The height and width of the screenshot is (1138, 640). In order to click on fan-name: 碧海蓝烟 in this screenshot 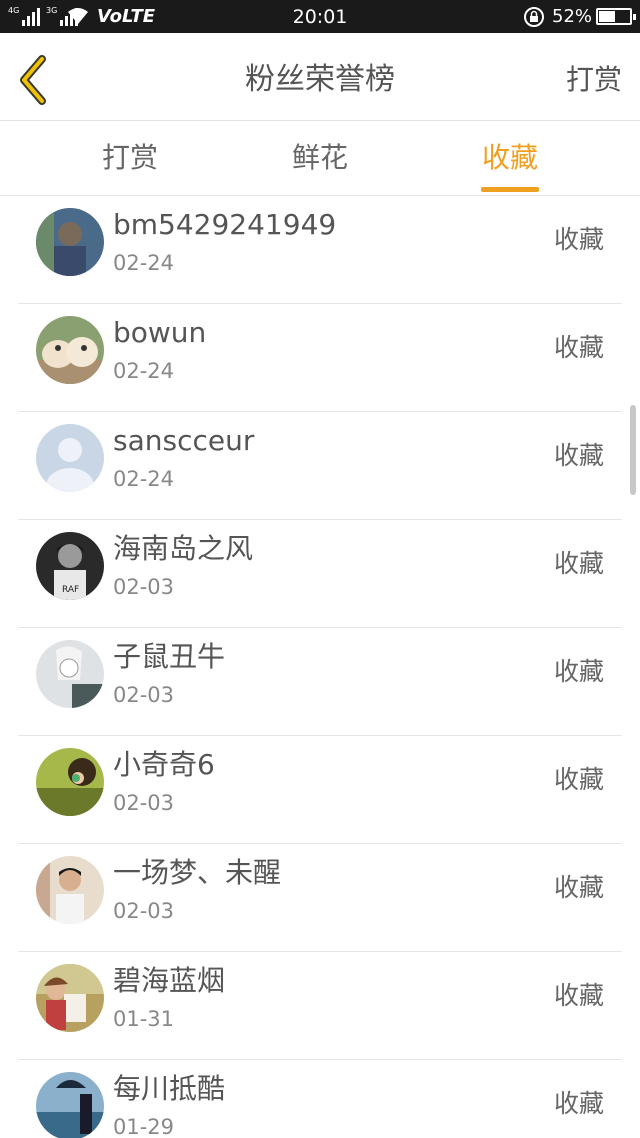, I will do `click(169, 980)`.